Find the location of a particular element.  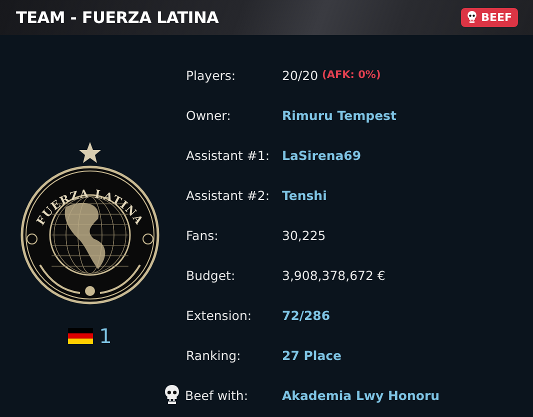

field-value: 30,225 is located at coordinates (304, 235).